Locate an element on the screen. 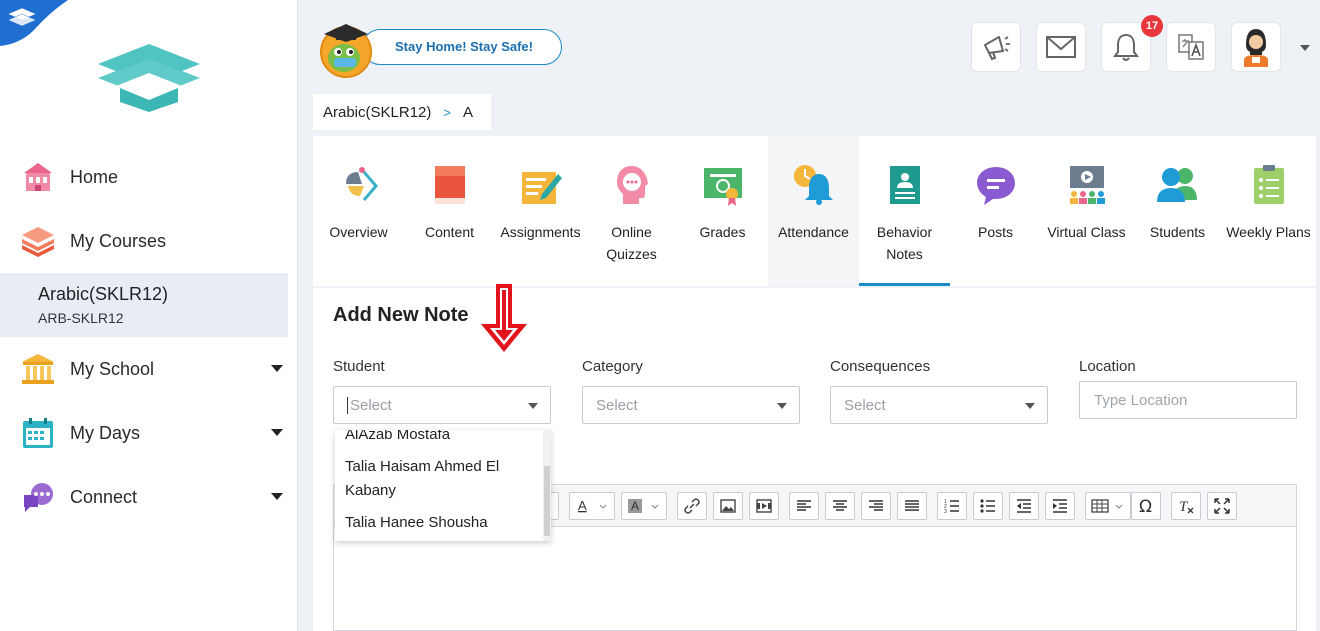 The image size is (1320, 631). tab-online-quizzes: Online Quizzes is located at coordinates (631, 211).